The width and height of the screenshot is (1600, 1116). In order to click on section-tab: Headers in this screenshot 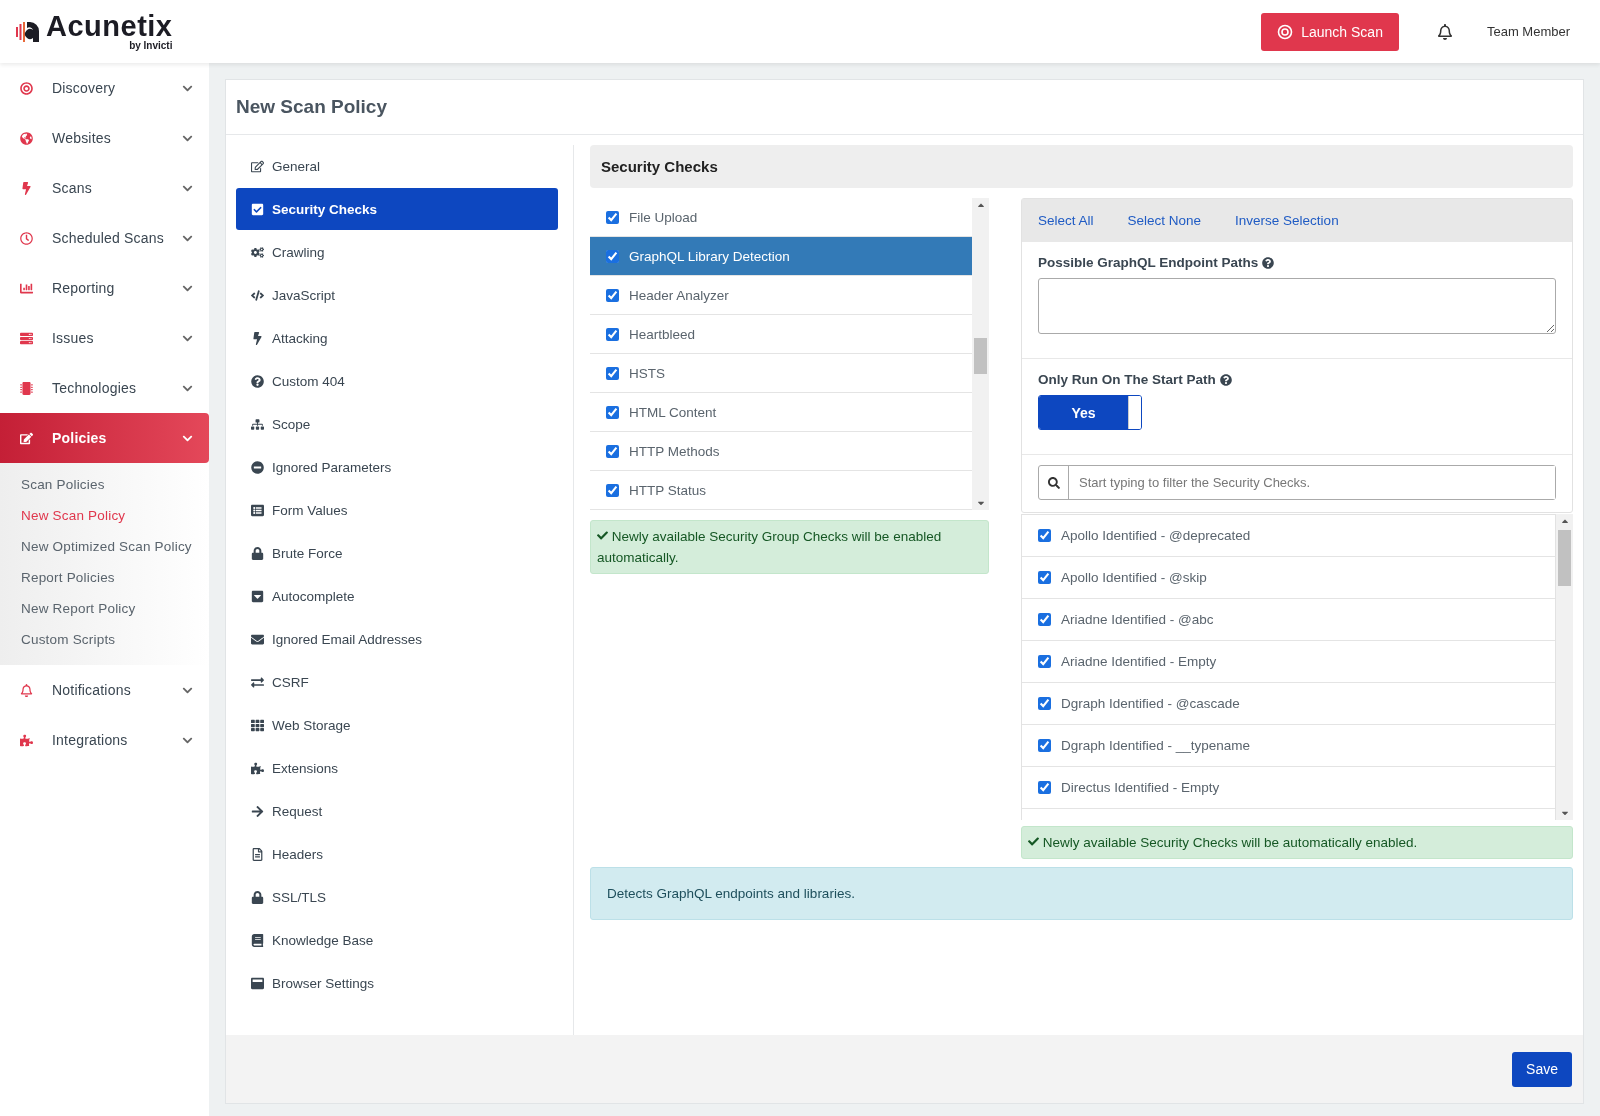, I will do `click(397, 854)`.